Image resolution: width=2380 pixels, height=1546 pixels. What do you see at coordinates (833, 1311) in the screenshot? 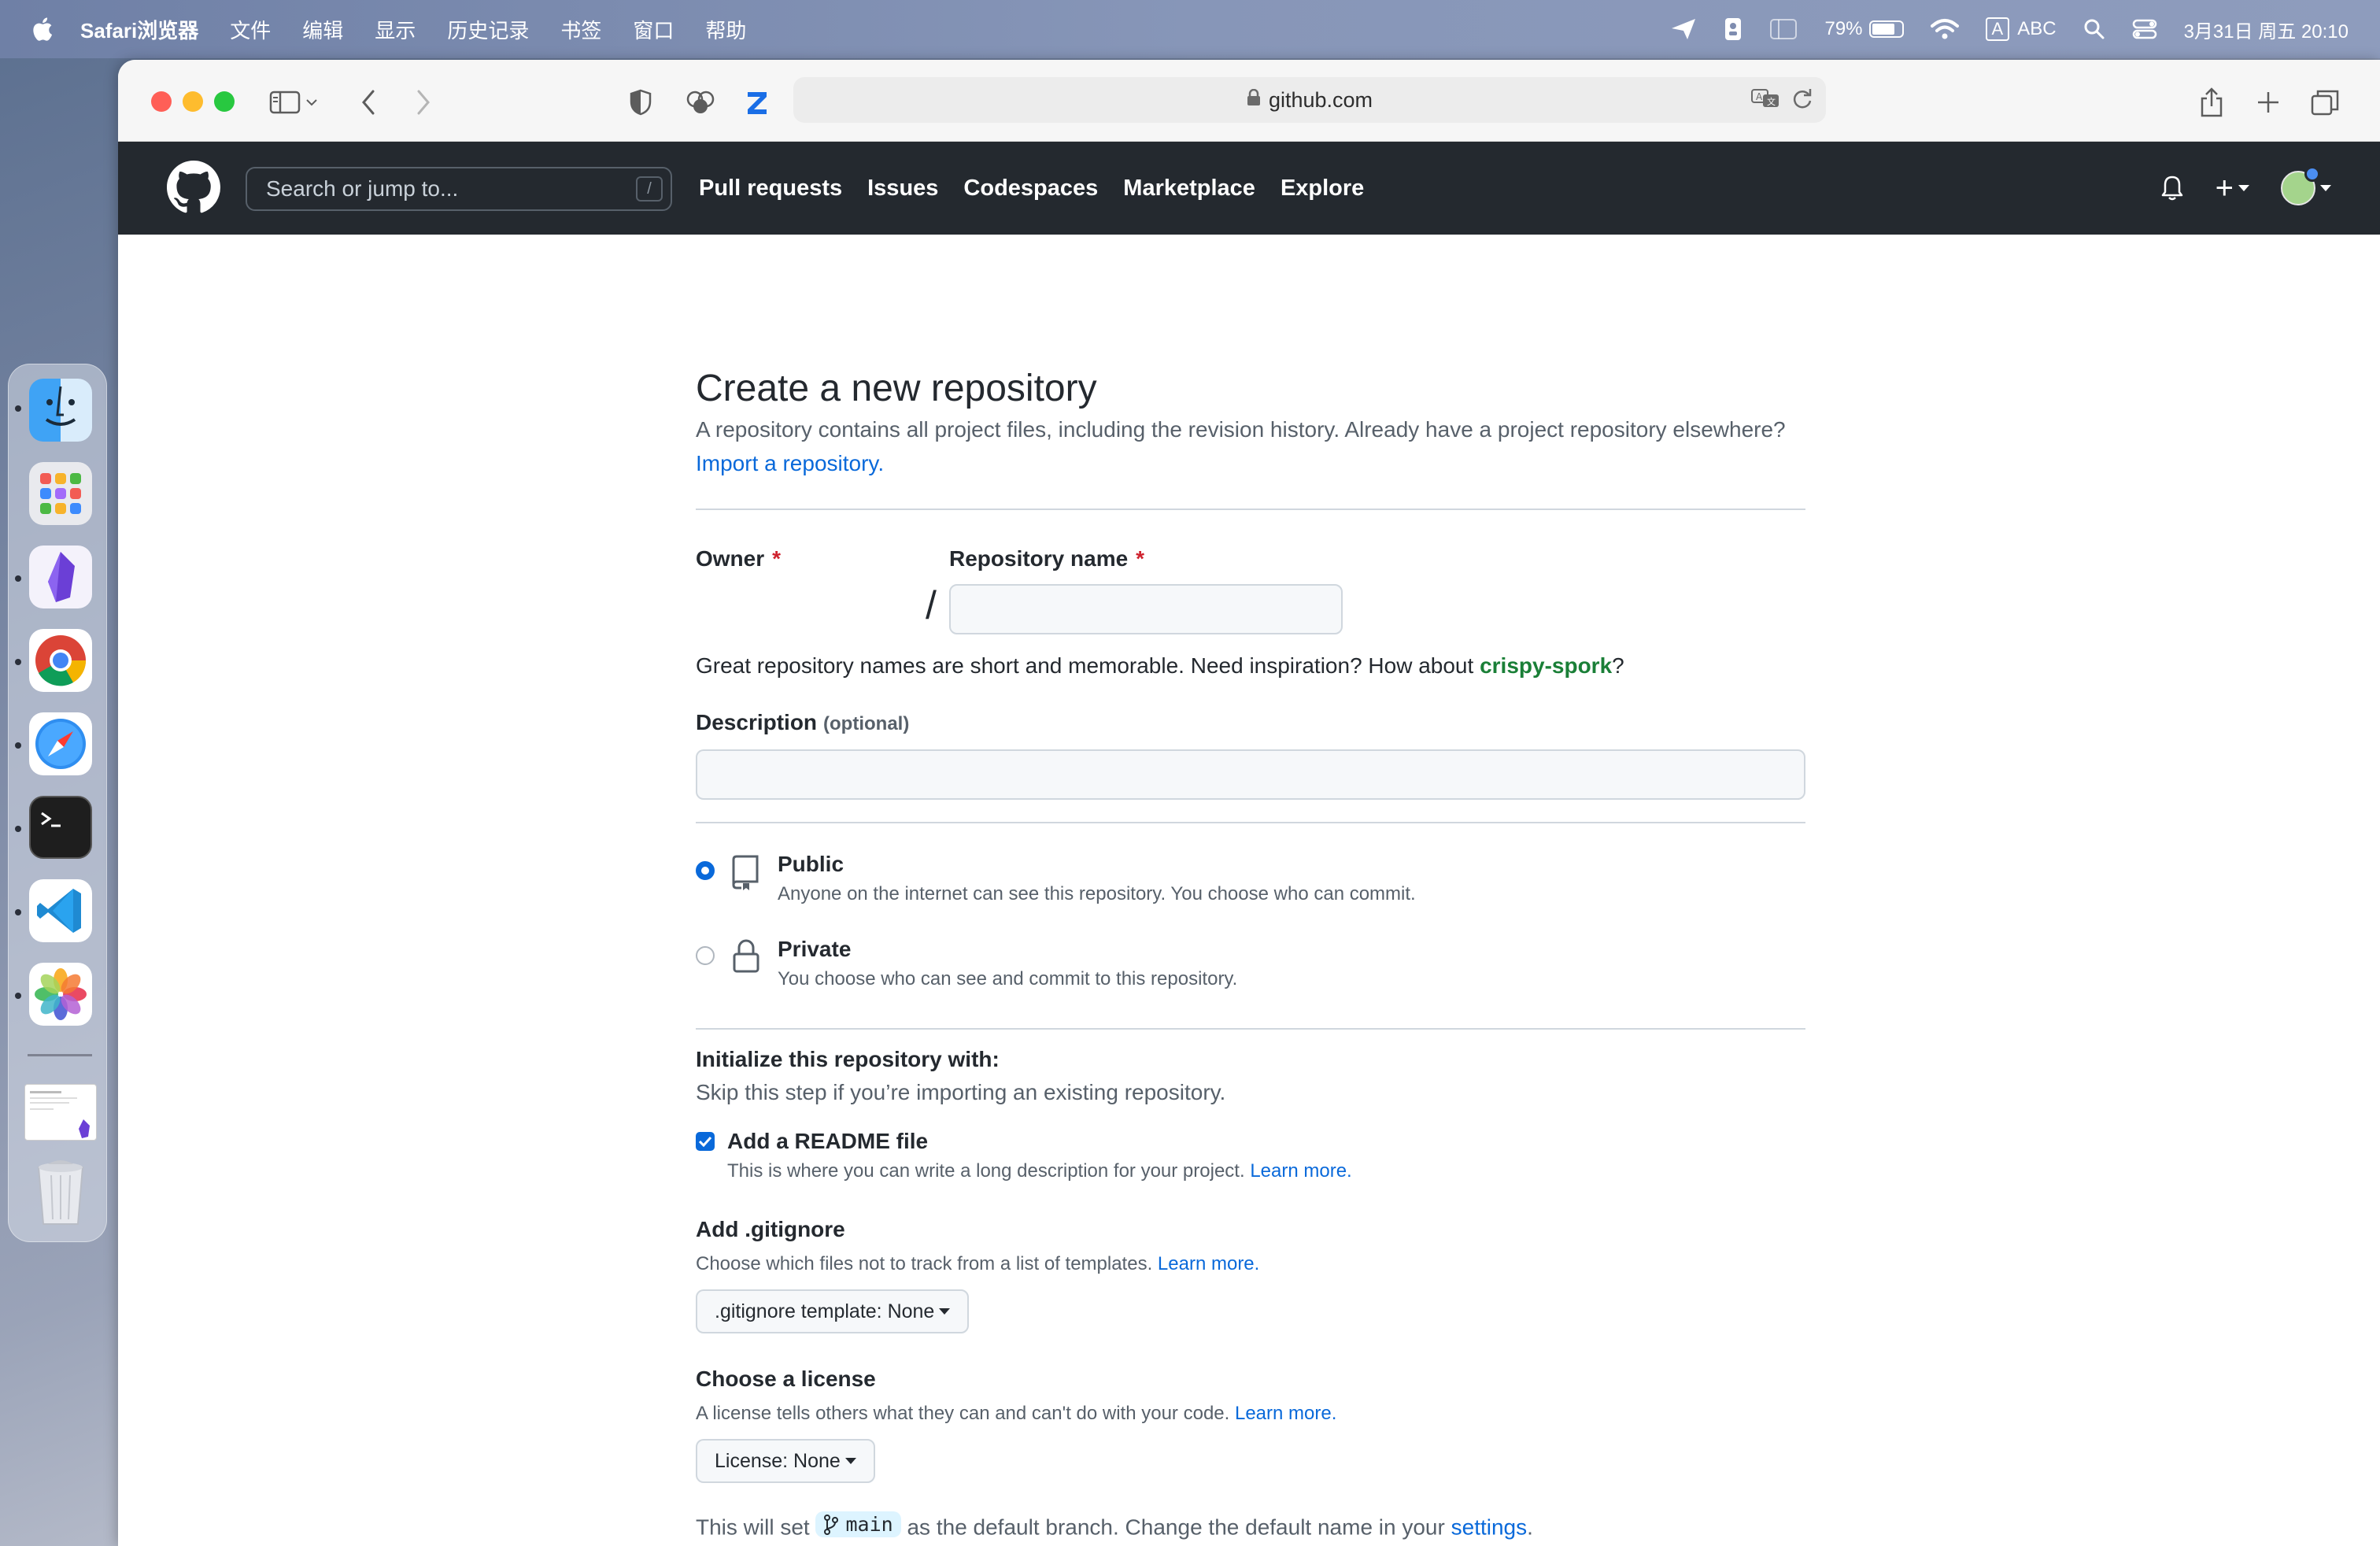
I see `gitignore-template-select: .gitignore template: None` at bounding box center [833, 1311].